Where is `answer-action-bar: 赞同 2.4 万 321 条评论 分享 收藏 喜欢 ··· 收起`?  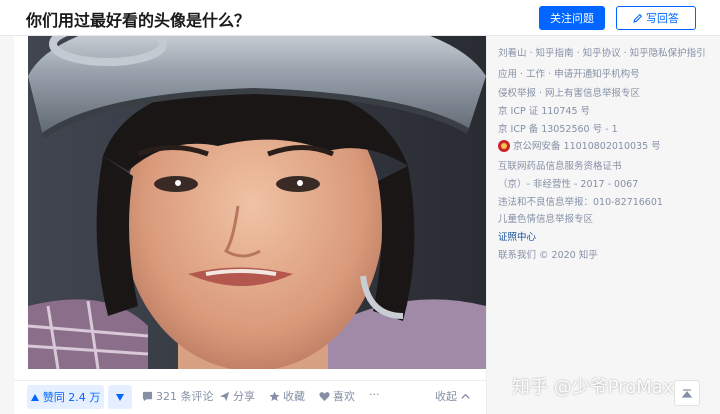 answer-action-bar: 赞同 2.4 万 321 条评论 分享 收藏 喜欢 ··· 收起 is located at coordinates (250, 397).